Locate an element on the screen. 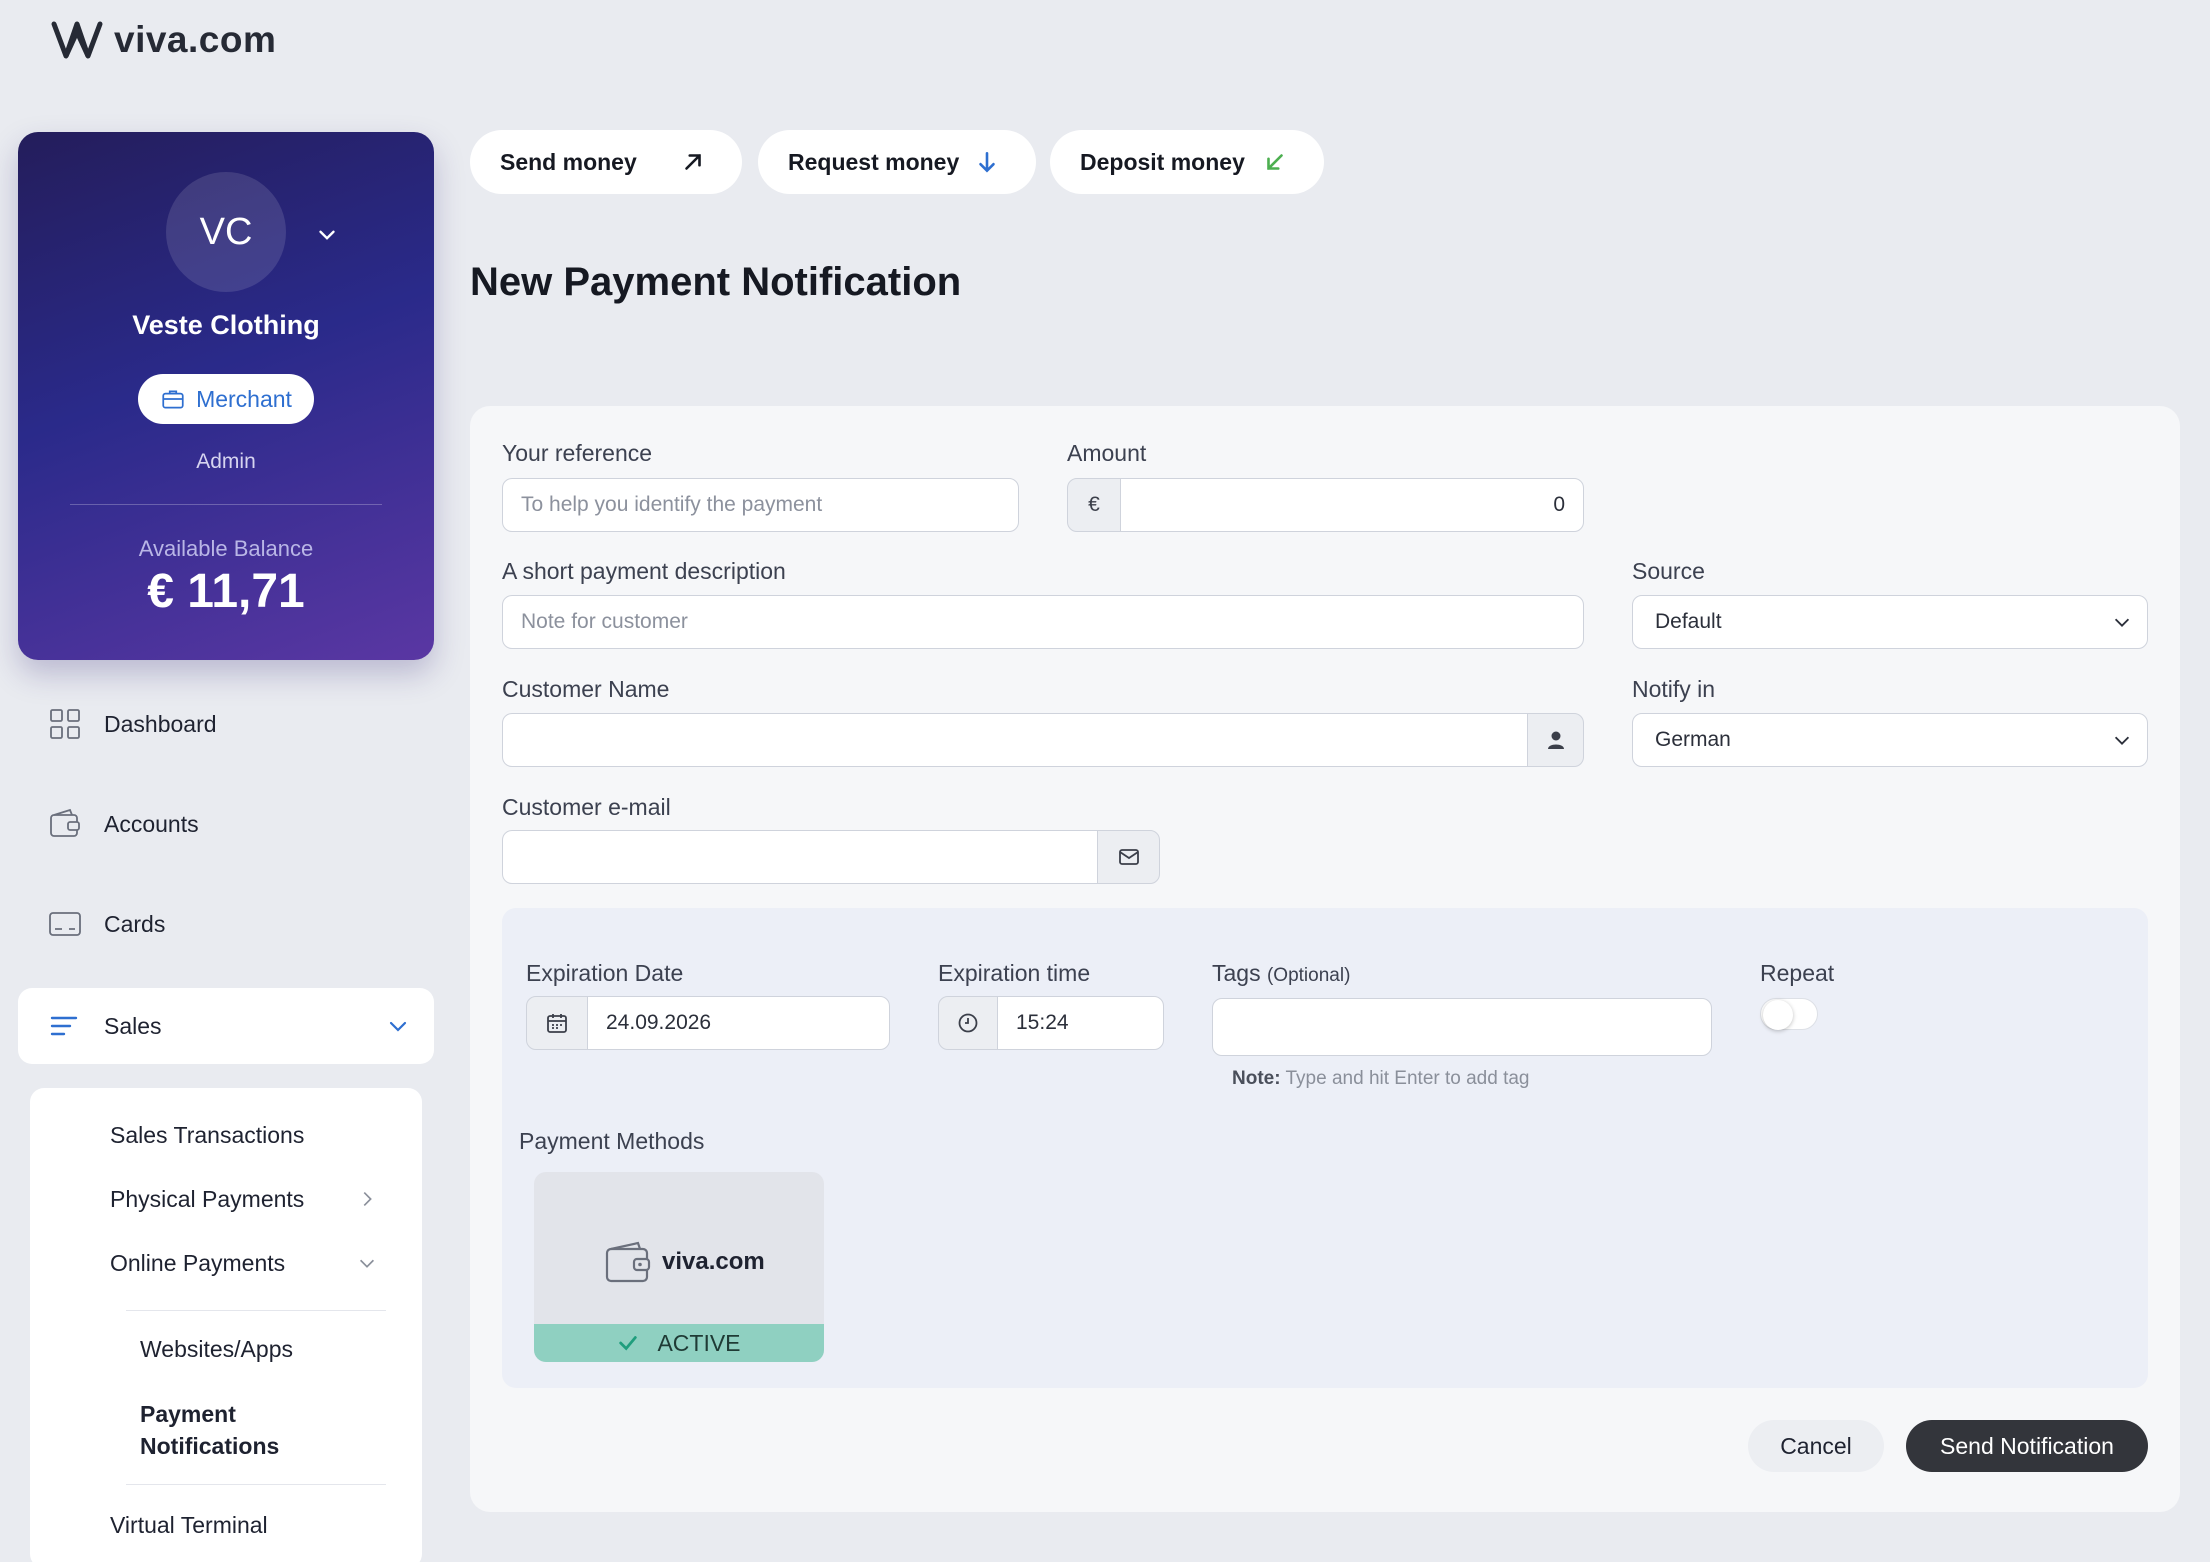  tags-label-text: Tags is located at coordinates (1236, 973).